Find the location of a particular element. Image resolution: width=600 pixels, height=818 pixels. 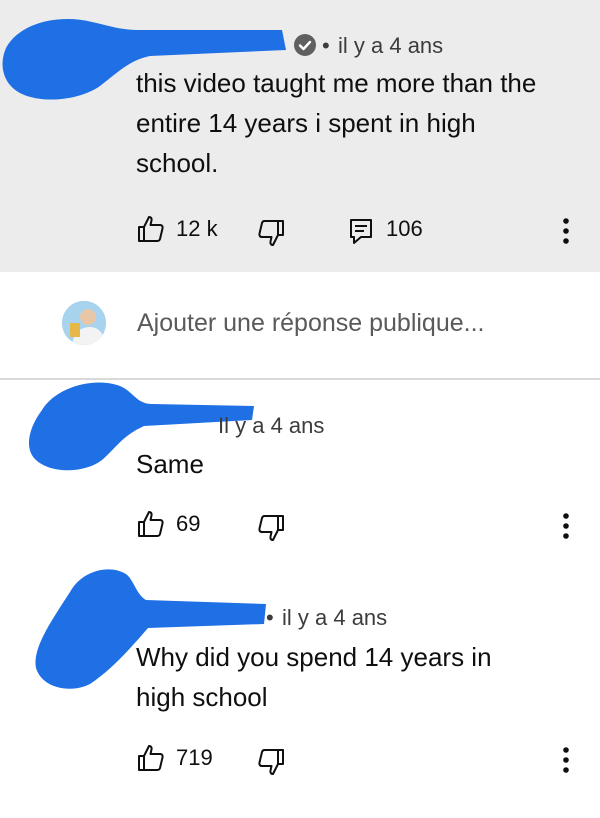

comment-line: high school is located at coordinates (202, 697).